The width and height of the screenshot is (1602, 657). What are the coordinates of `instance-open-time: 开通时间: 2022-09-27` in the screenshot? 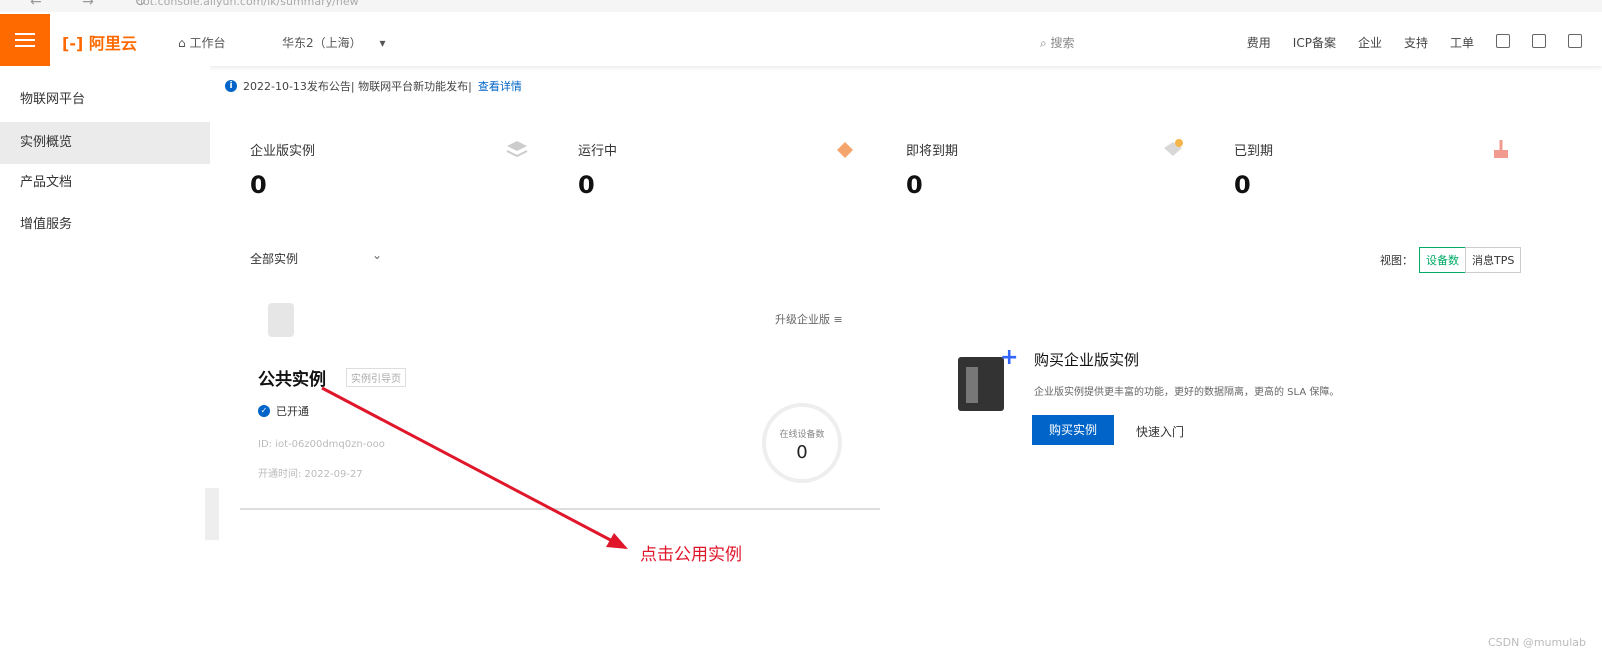 It's located at (310, 474).